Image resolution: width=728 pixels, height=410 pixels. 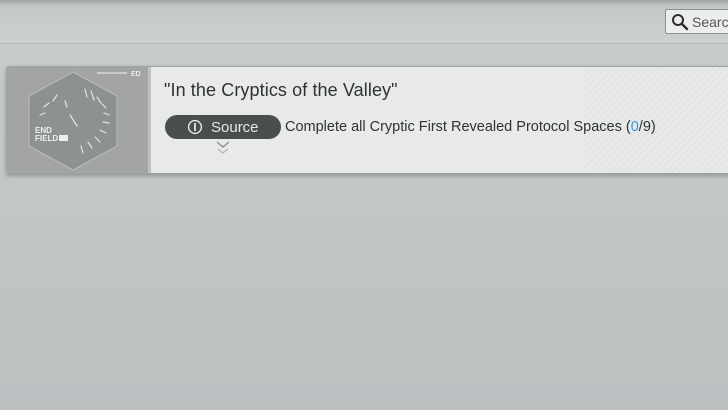 I want to click on badge-divider, so click(x=149, y=120).